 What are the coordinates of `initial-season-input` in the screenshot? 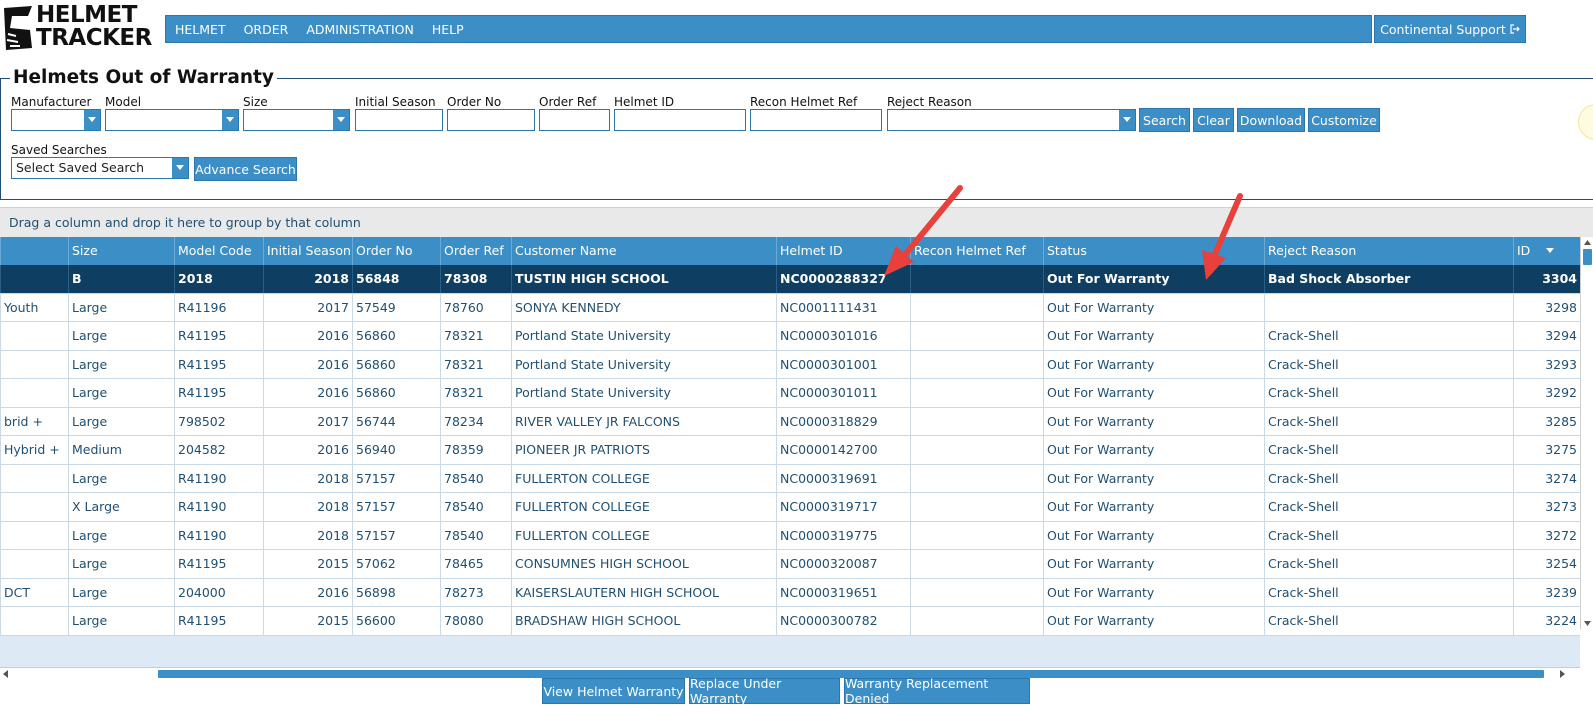 It's located at (399, 120).